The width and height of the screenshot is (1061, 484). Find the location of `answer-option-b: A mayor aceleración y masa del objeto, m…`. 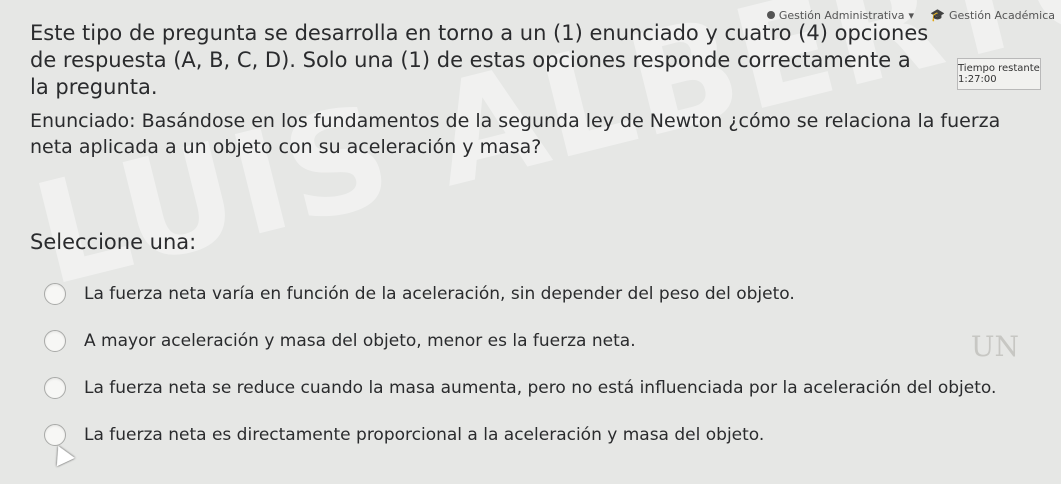

answer-option-b: A mayor aceleración y masa del objeto, m… is located at coordinates (520, 341).